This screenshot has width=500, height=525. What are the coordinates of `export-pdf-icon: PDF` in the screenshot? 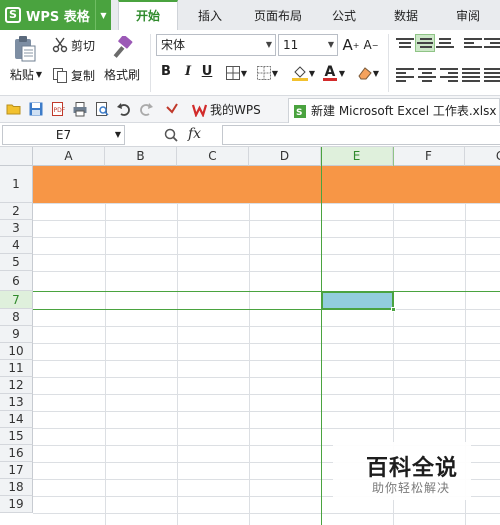 It's located at (58, 109).